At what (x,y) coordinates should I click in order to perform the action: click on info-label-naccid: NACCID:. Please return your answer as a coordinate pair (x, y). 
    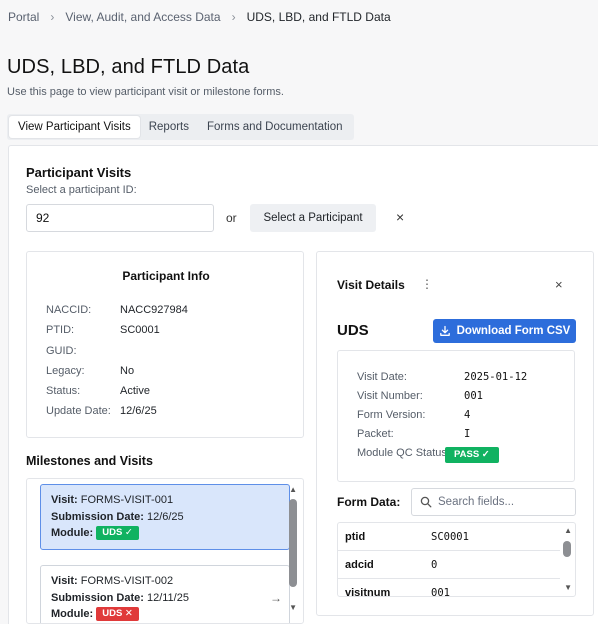
    Looking at the image, I should click on (69, 310).